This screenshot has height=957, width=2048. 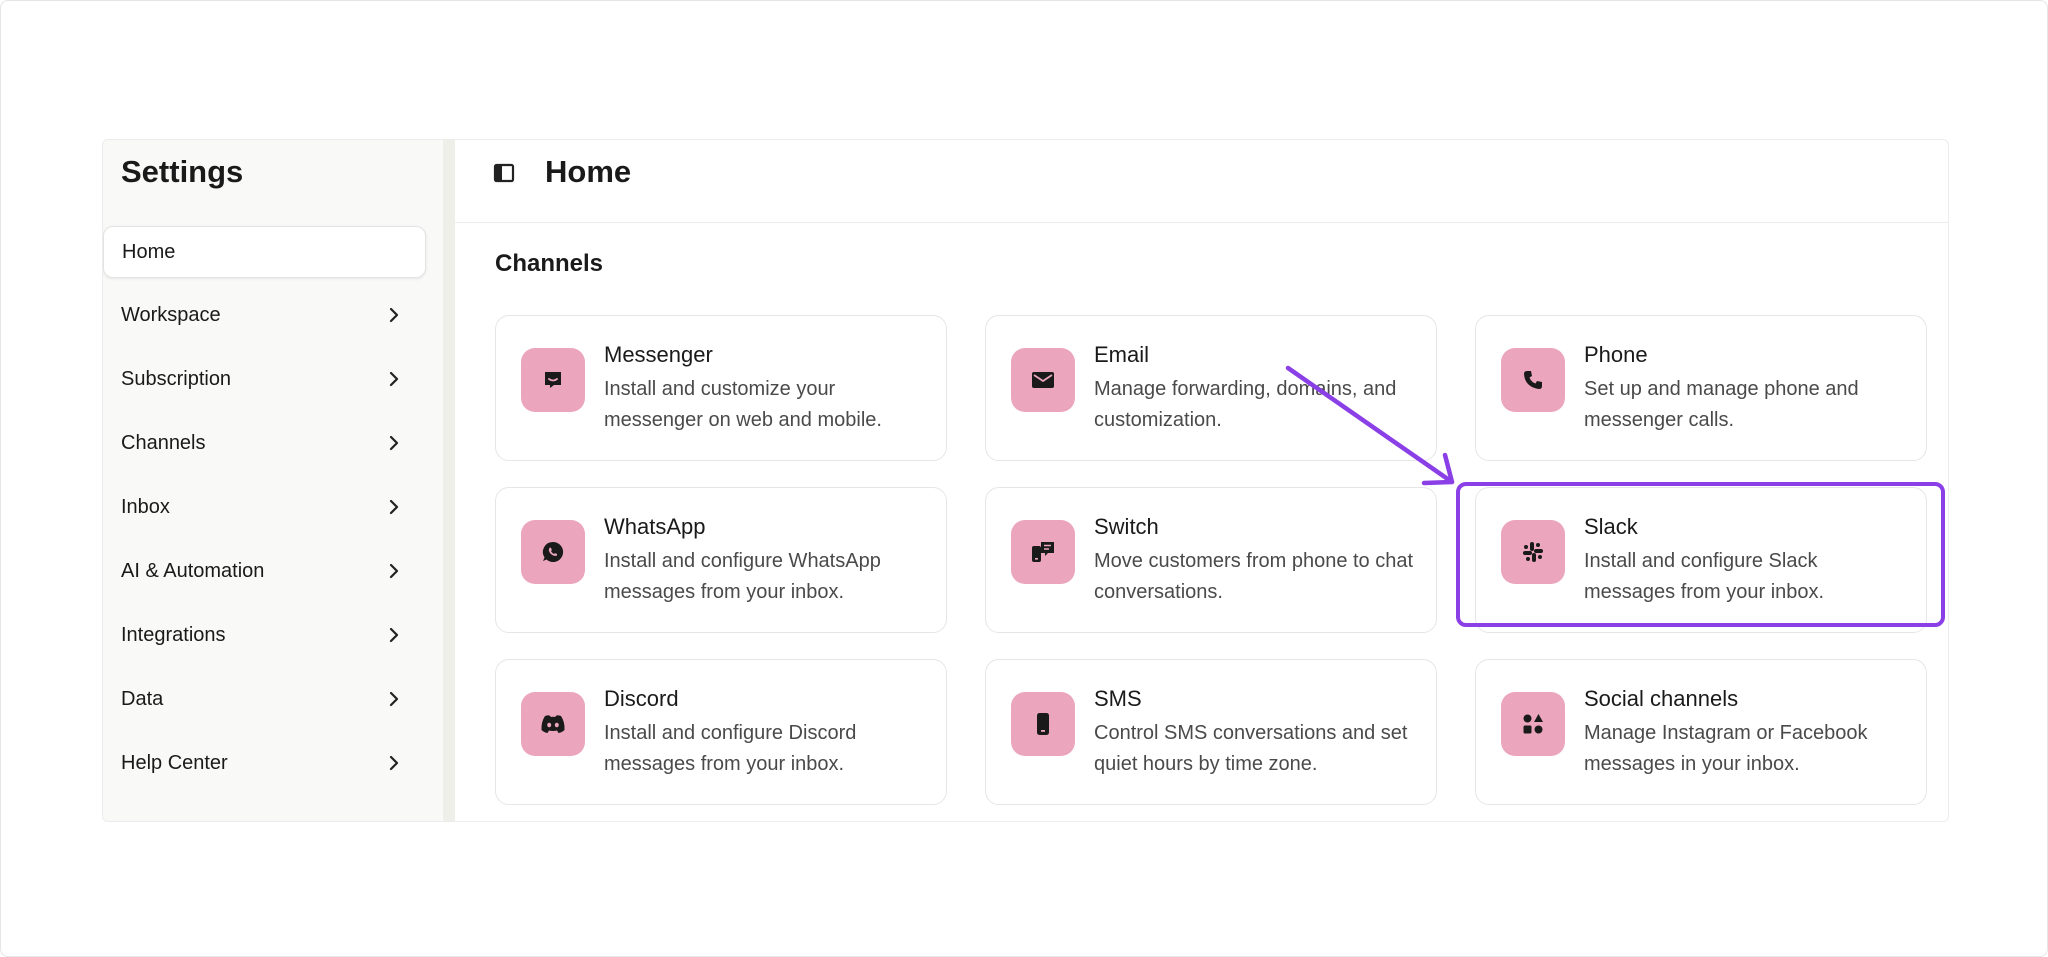 What do you see at coordinates (182, 171) in the screenshot?
I see `sidebar-title: Settings` at bounding box center [182, 171].